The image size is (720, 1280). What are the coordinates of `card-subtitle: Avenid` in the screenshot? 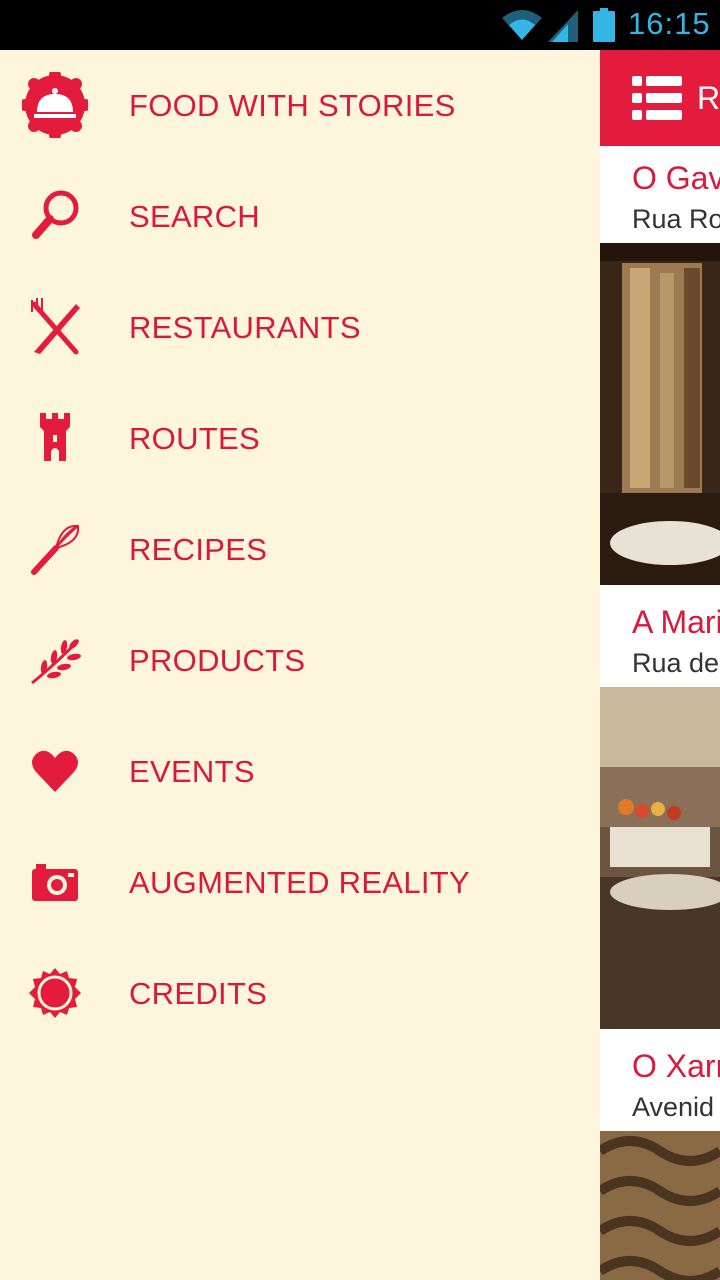 It's located at (673, 1107).